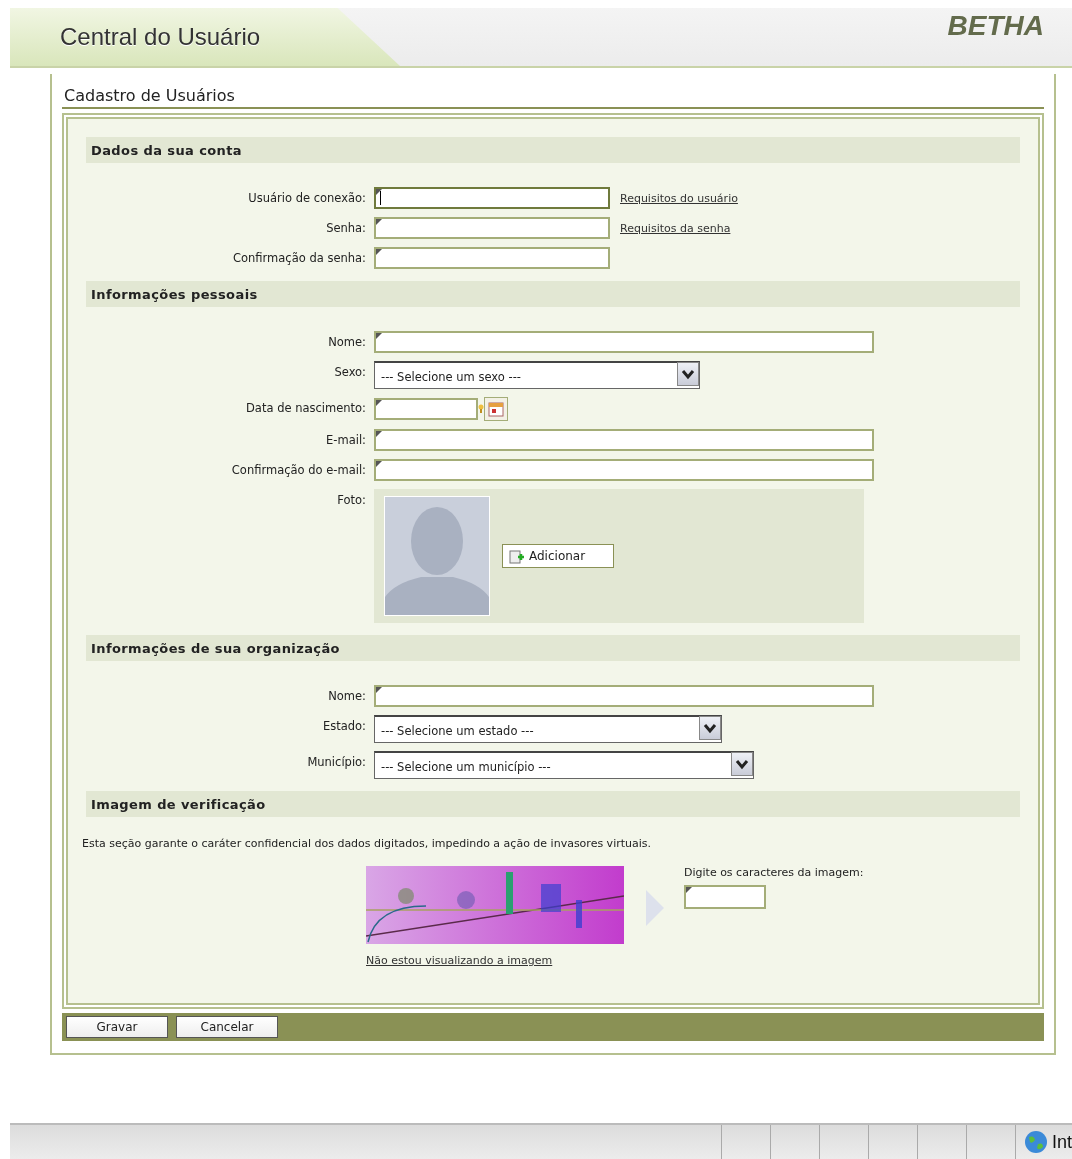 This screenshot has width=1072, height=1159. Describe the element at coordinates (306, 407) in the screenshot. I see `field-label: Data de nascimento:` at that location.